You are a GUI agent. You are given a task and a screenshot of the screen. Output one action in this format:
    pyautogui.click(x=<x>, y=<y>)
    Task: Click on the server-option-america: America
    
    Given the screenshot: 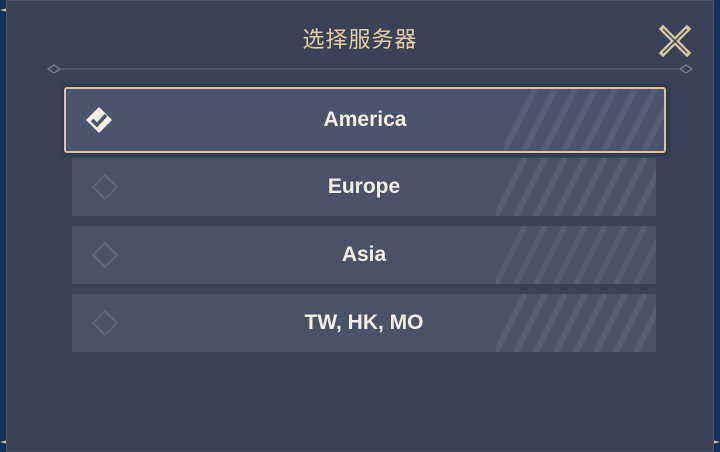 What is the action you would take?
    pyautogui.click(x=365, y=120)
    